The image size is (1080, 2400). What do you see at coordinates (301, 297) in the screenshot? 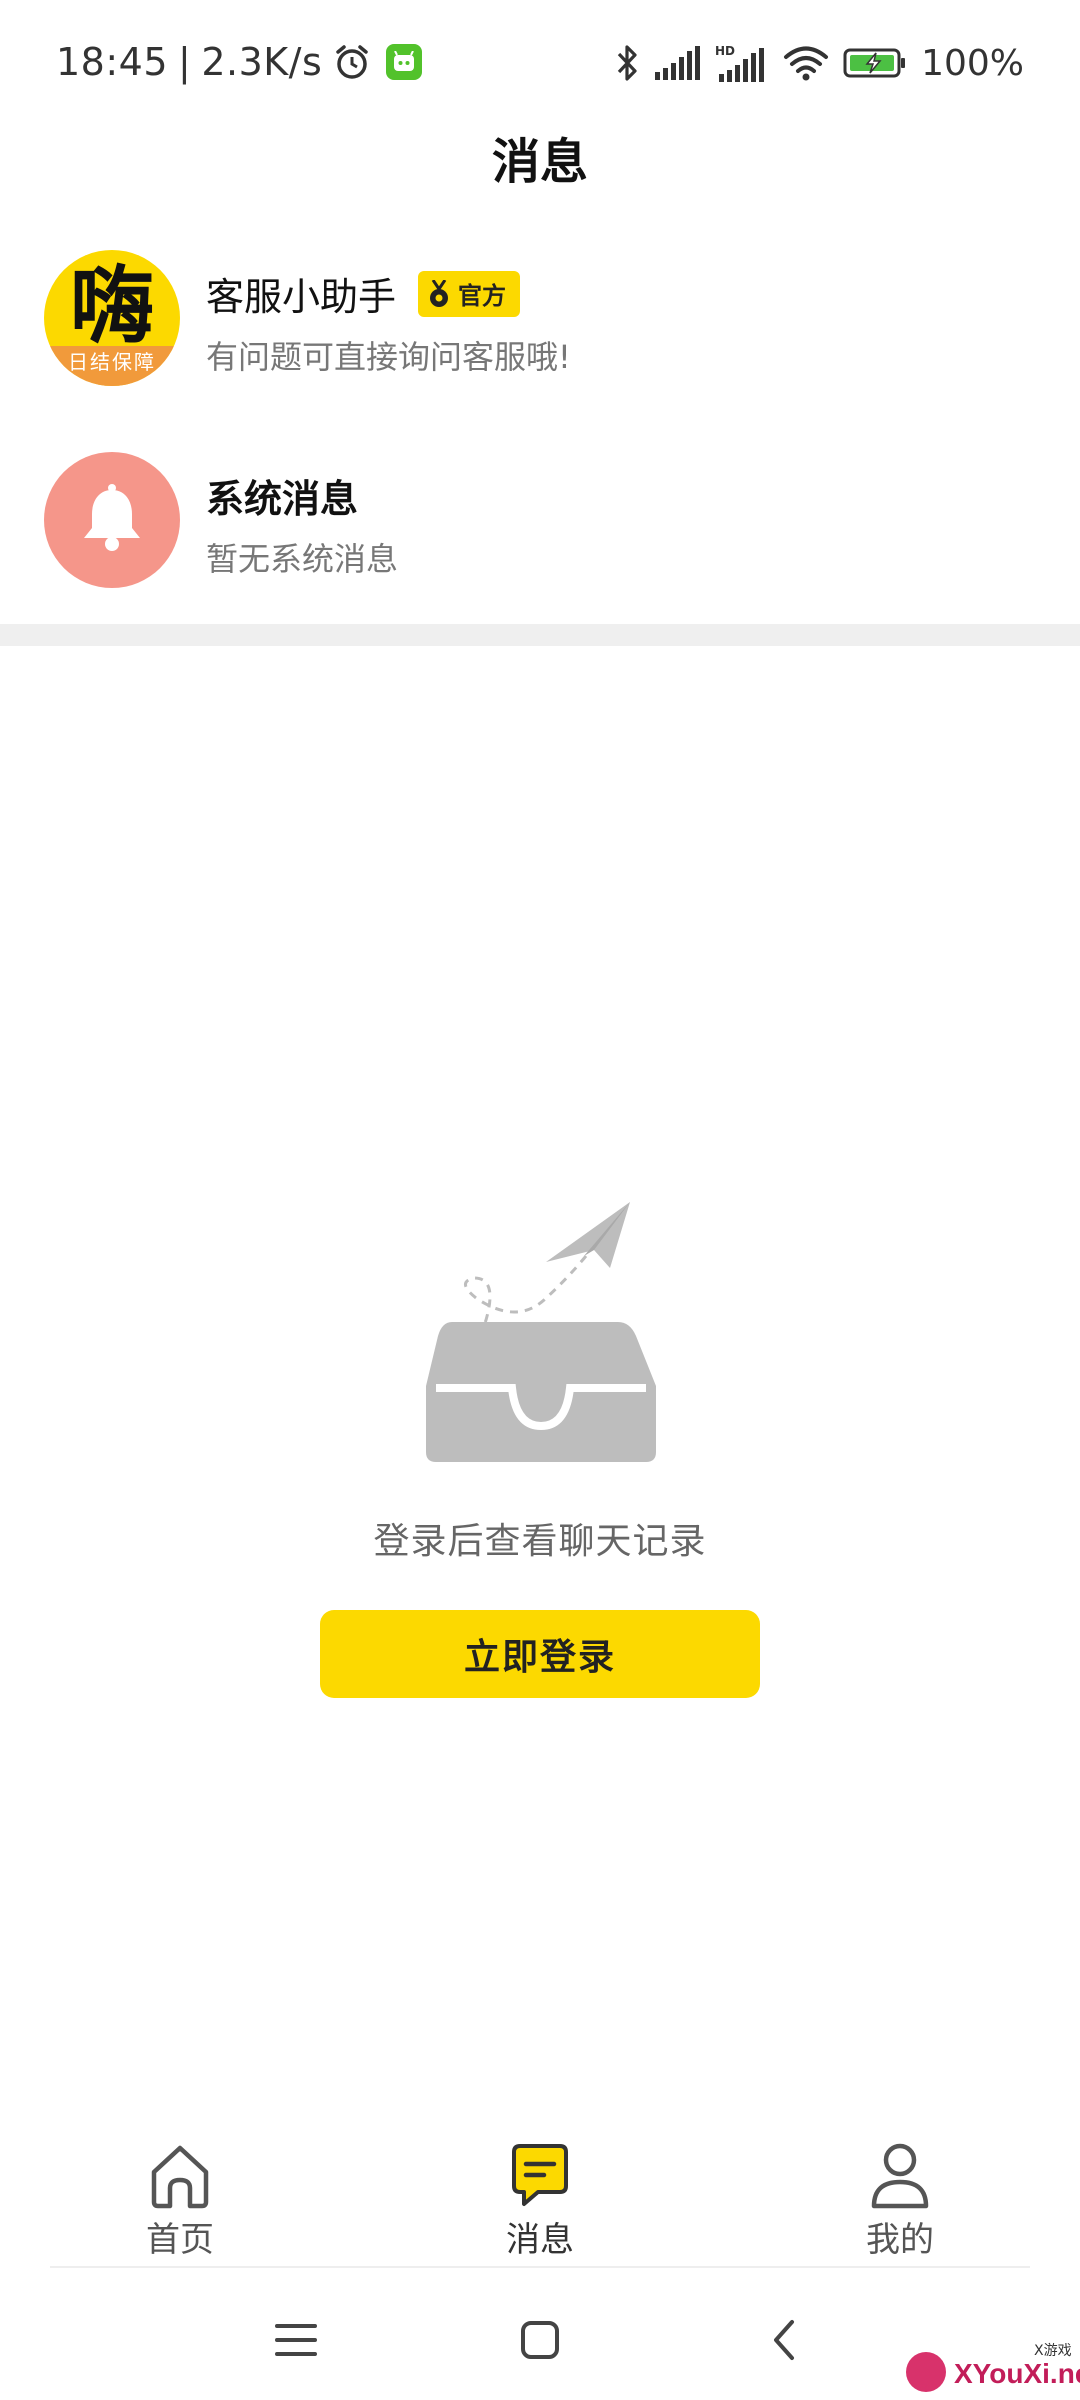
I see `conversation-name-text: 客服小助手` at bounding box center [301, 297].